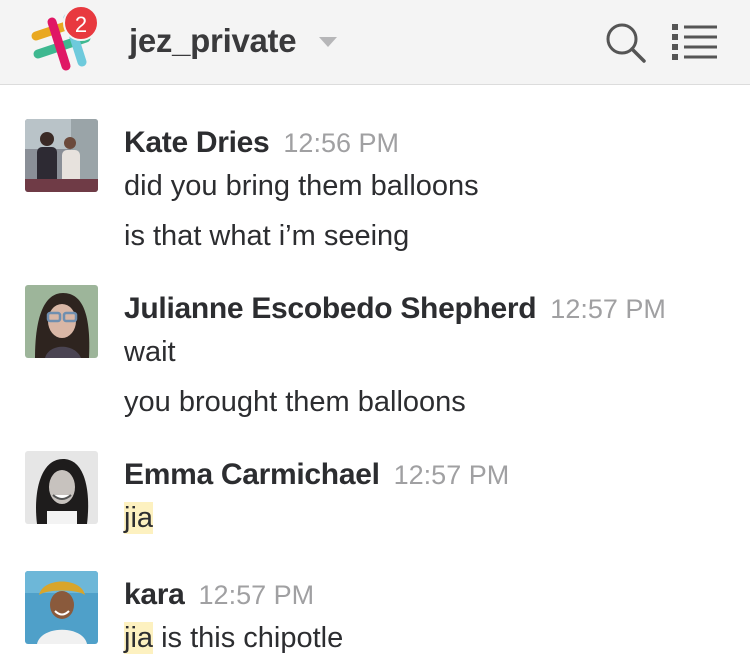 The width and height of the screenshot is (750, 663). I want to click on message-text: jia, so click(139, 518).